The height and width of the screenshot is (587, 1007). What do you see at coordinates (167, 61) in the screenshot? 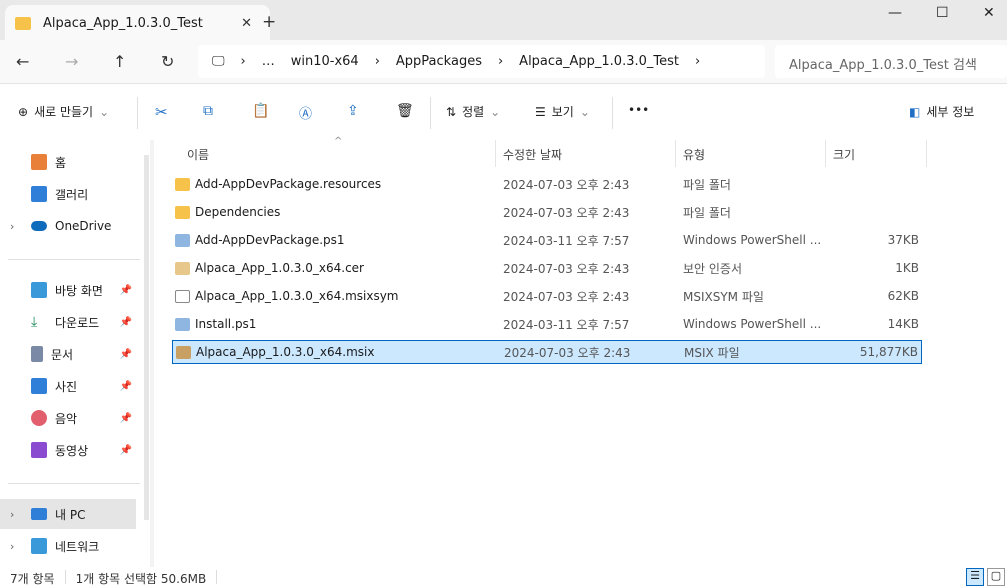
I see `refresh-icon: ↻` at bounding box center [167, 61].